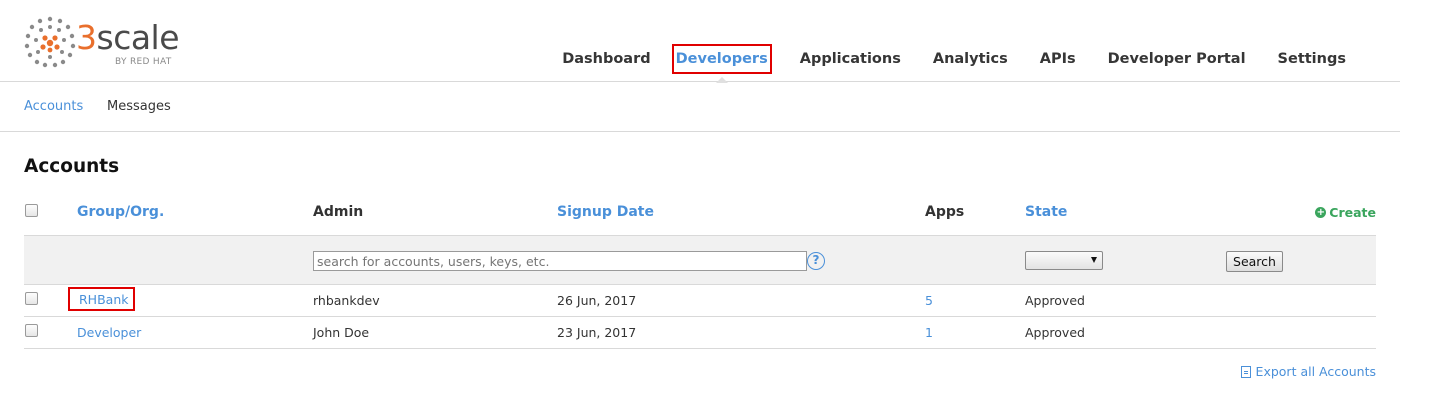  Describe the element at coordinates (341, 332) in the screenshot. I see `admin-cell: John Doe` at that location.